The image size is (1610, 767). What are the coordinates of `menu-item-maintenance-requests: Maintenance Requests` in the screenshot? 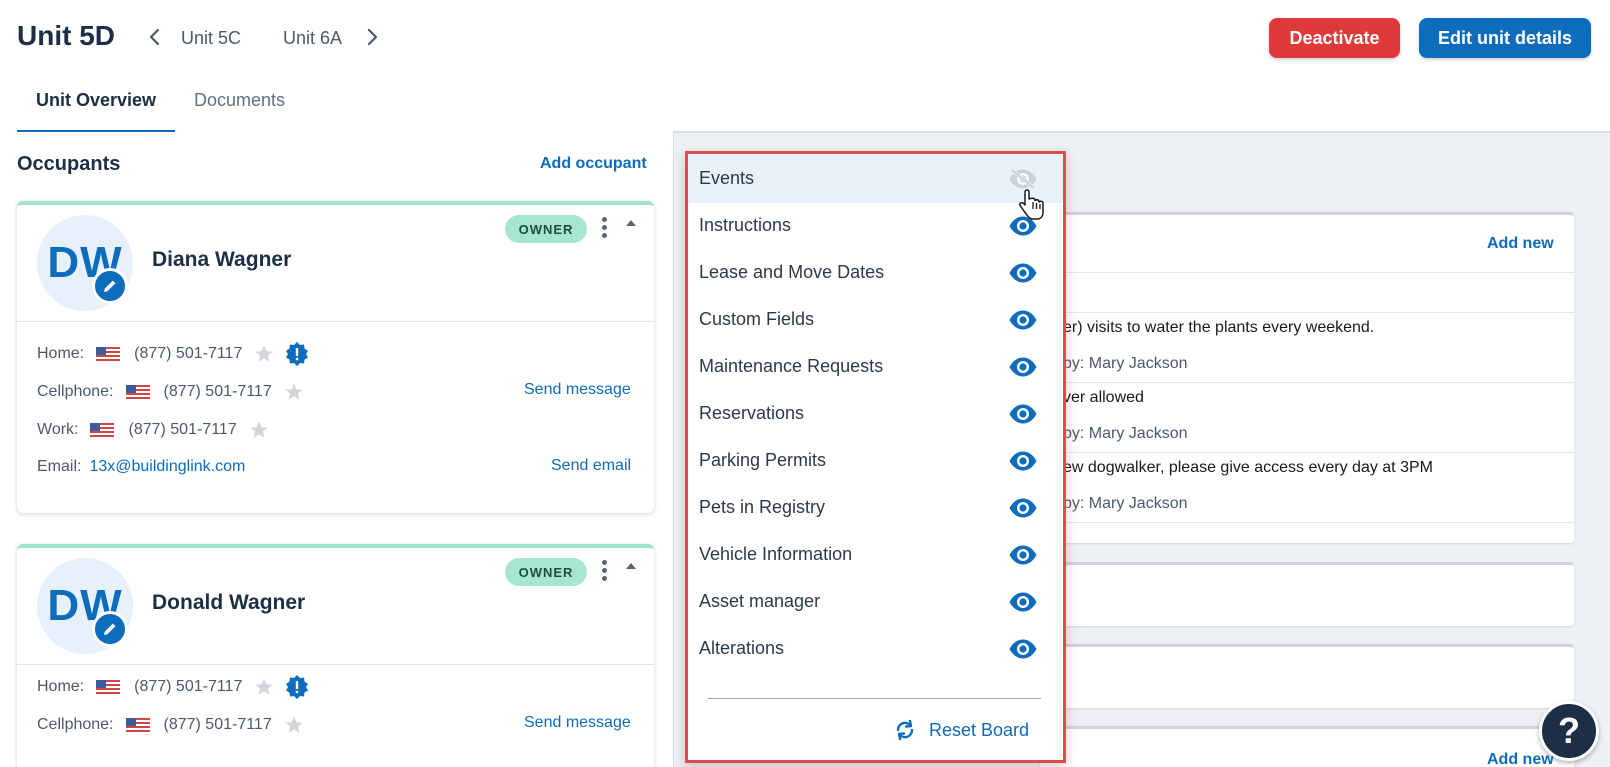 It's located at (875, 367).